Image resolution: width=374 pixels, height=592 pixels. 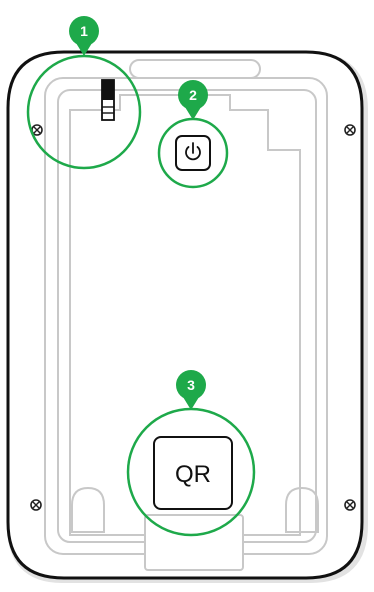 What do you see at coordinates (84, 31) in the screenshot?
I see `callout-1-number: 1` at bounding box center [84, 31].